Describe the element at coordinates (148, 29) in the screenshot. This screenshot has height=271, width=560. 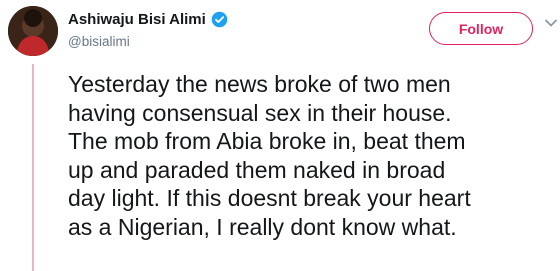
I see `tweet-author: Ashiwaju Bisi Alimi @bisialimi` at that location.